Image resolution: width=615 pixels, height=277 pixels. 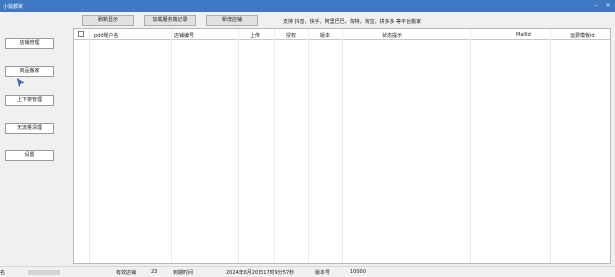 I want to click on col-version: 版本, so click(x=325, y=36).